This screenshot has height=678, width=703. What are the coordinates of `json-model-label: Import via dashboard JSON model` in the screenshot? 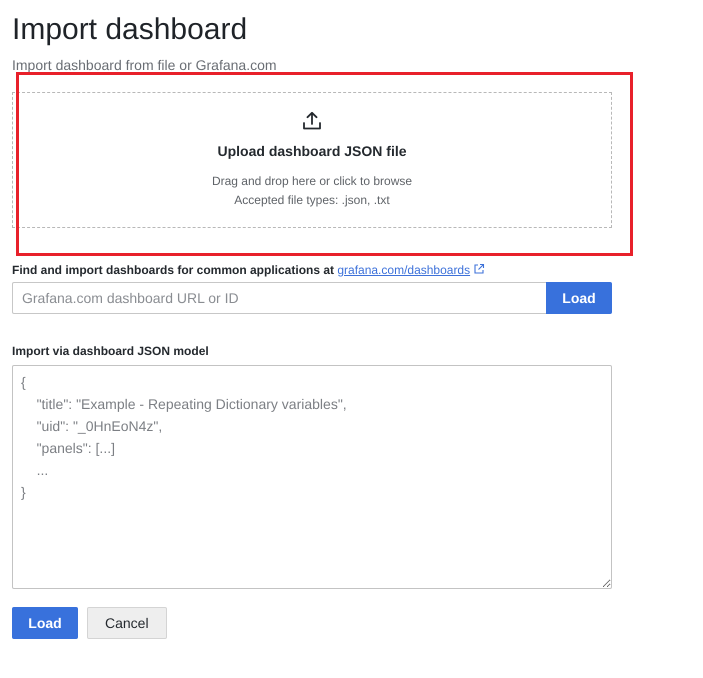 It's located at (110, 351).